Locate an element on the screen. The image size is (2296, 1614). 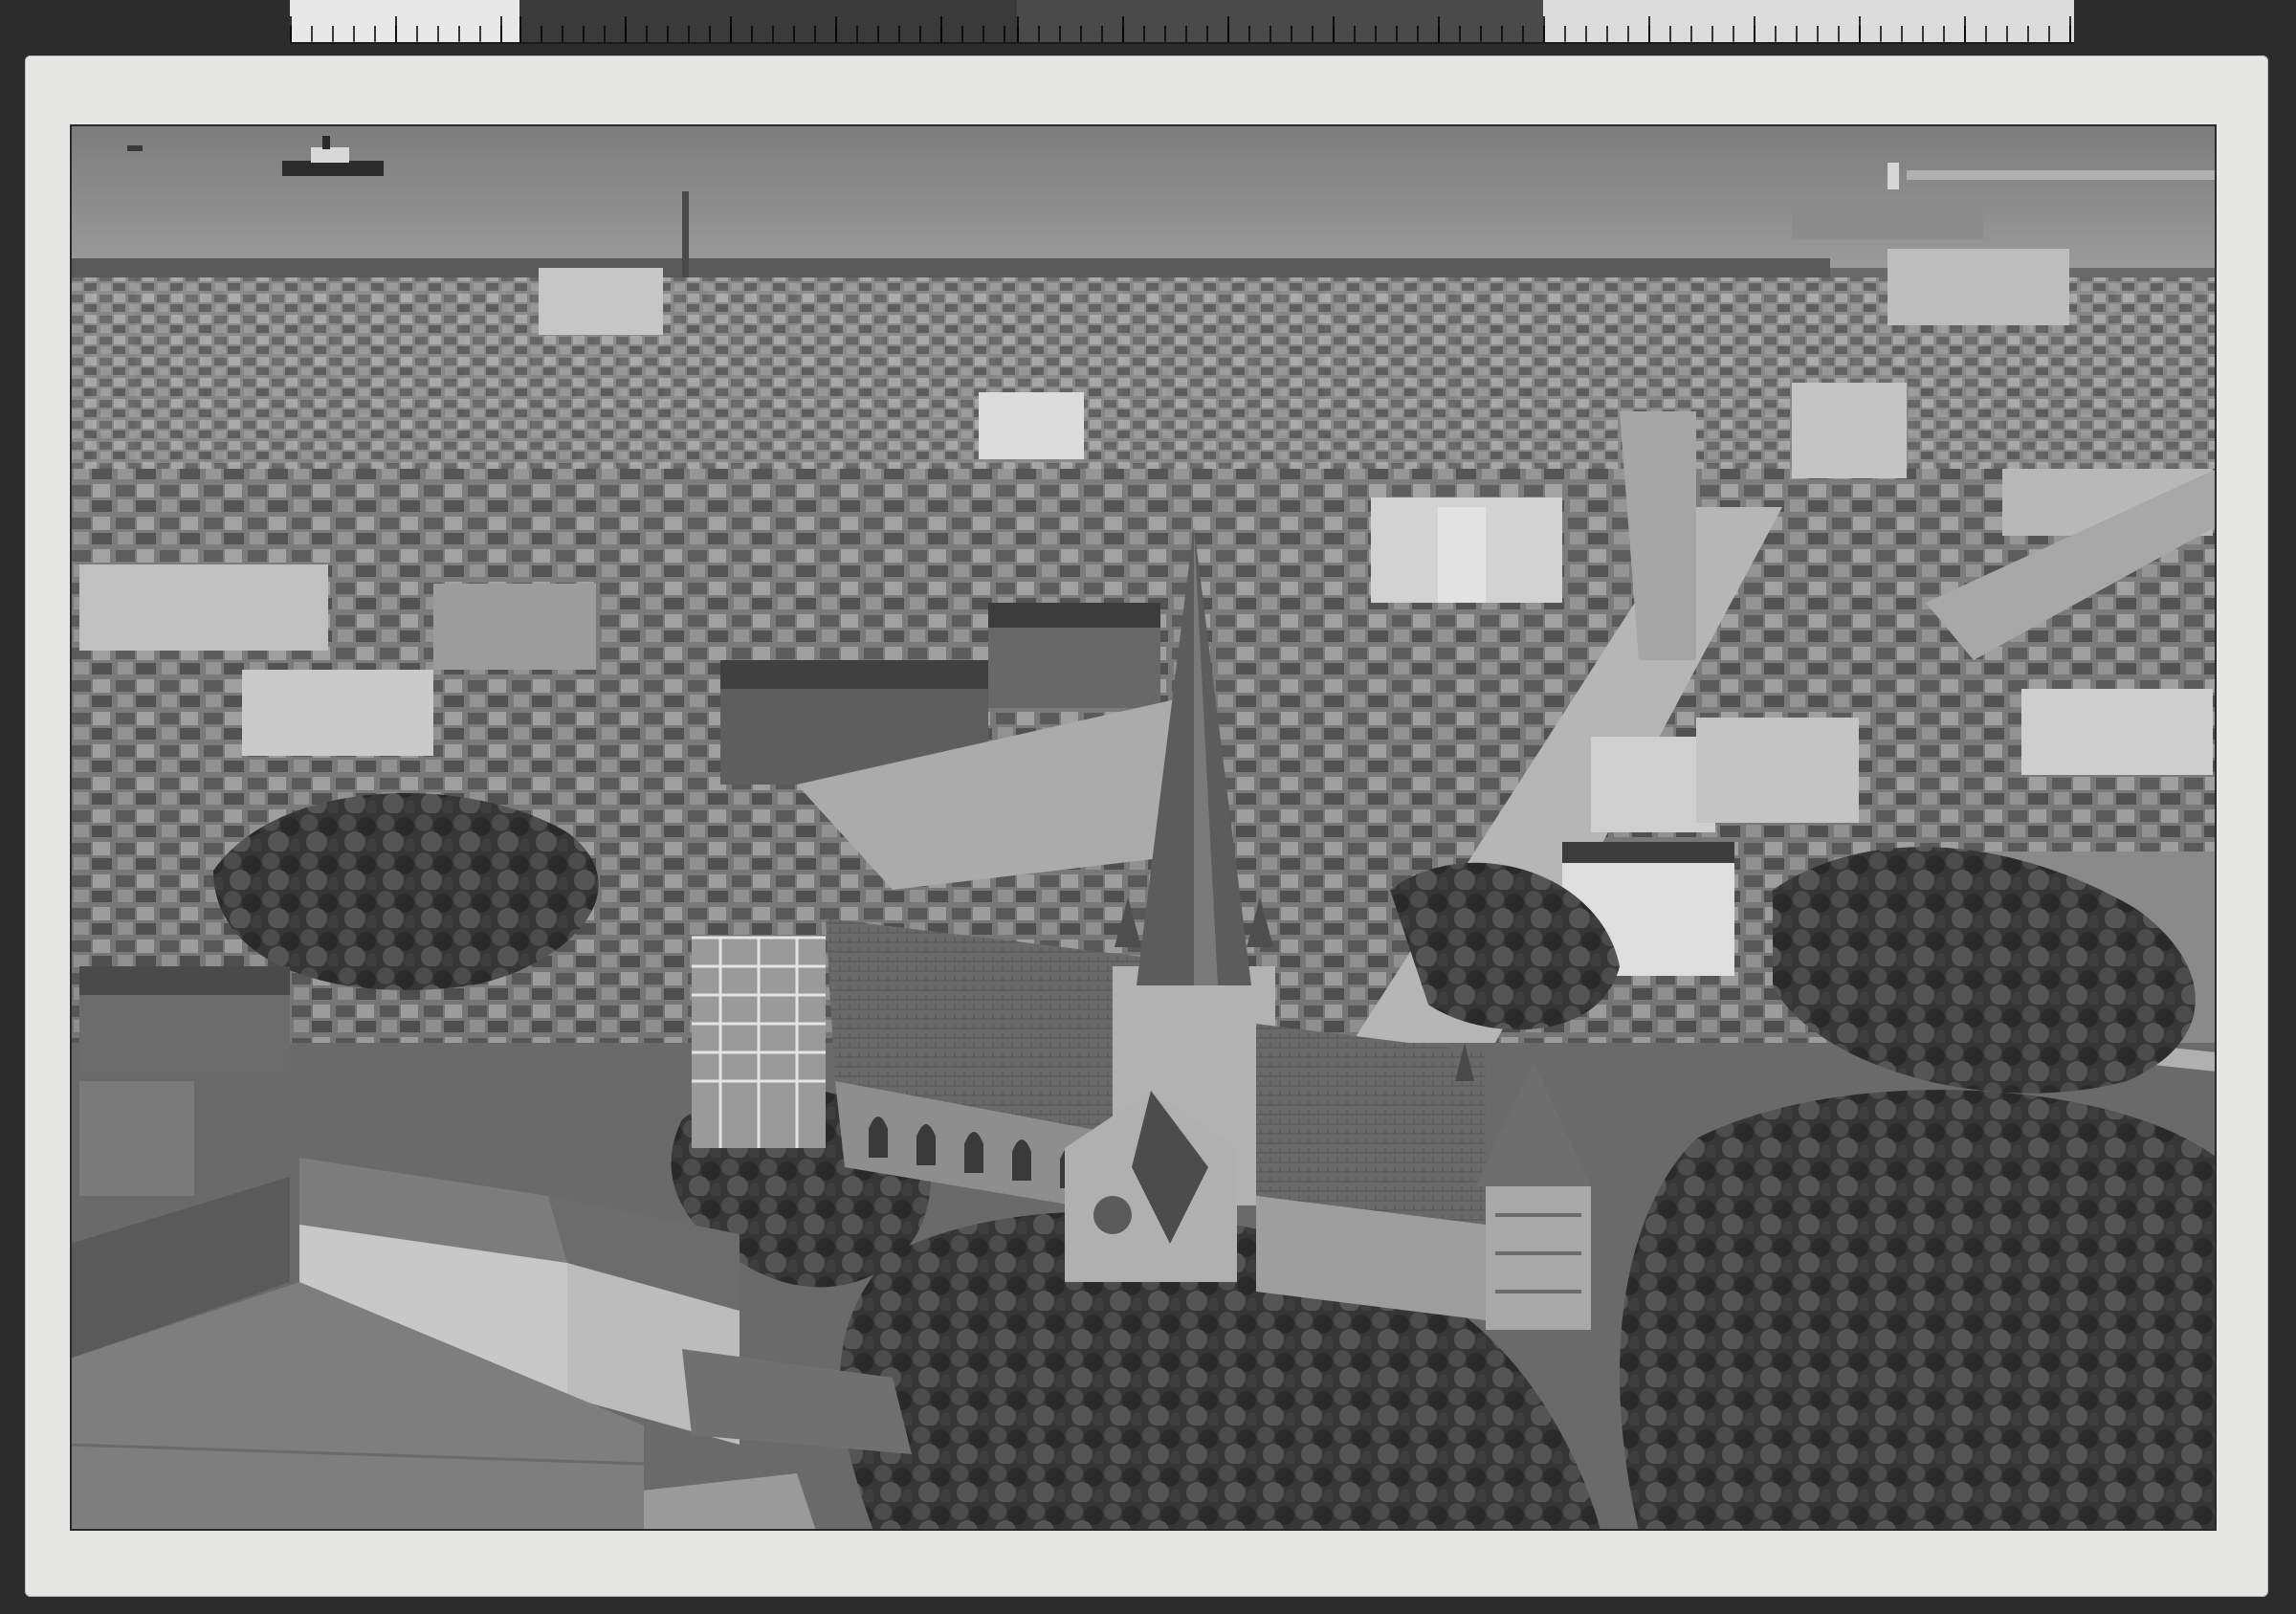
fjord-water is located at coordinates (1143, 196).